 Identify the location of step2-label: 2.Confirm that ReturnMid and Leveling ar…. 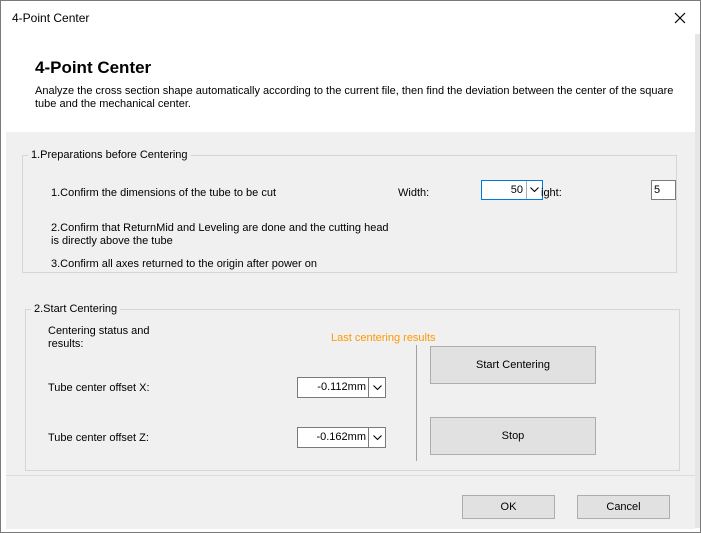
(220, 234).